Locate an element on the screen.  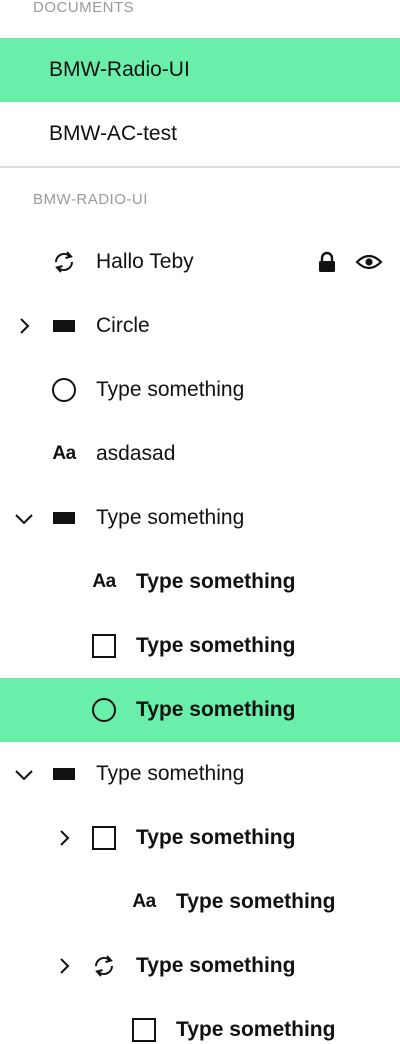
document-item: BMW-AC-test is located at coordinates (200, 134).